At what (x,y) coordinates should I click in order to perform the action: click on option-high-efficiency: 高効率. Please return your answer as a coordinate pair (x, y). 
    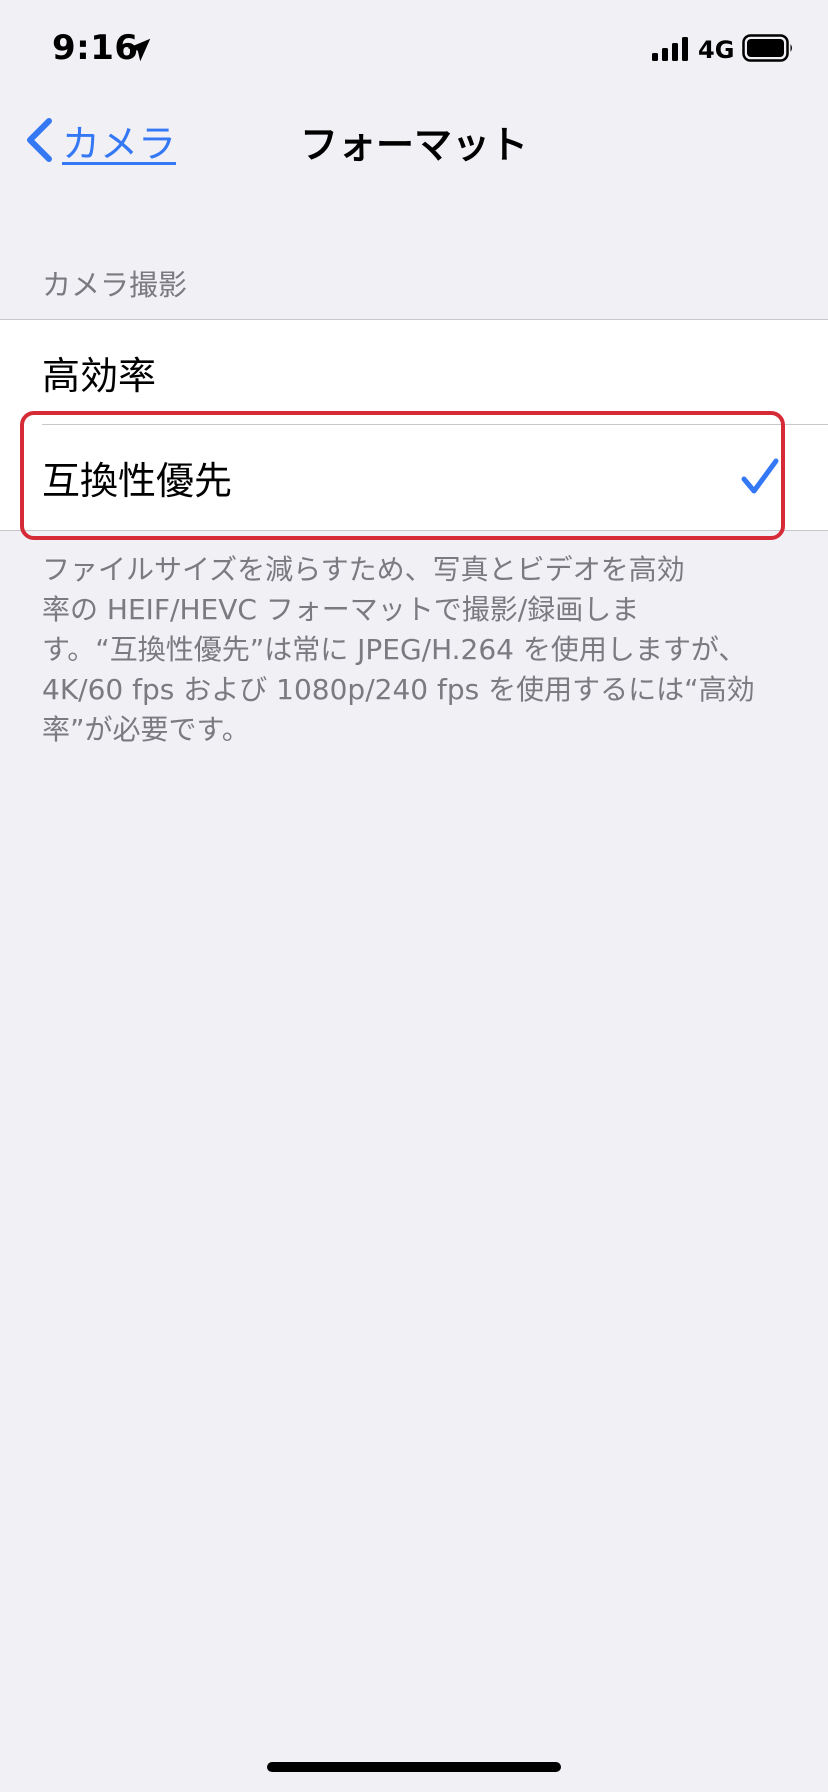
    Looking at the image, I should click on (414, 372).